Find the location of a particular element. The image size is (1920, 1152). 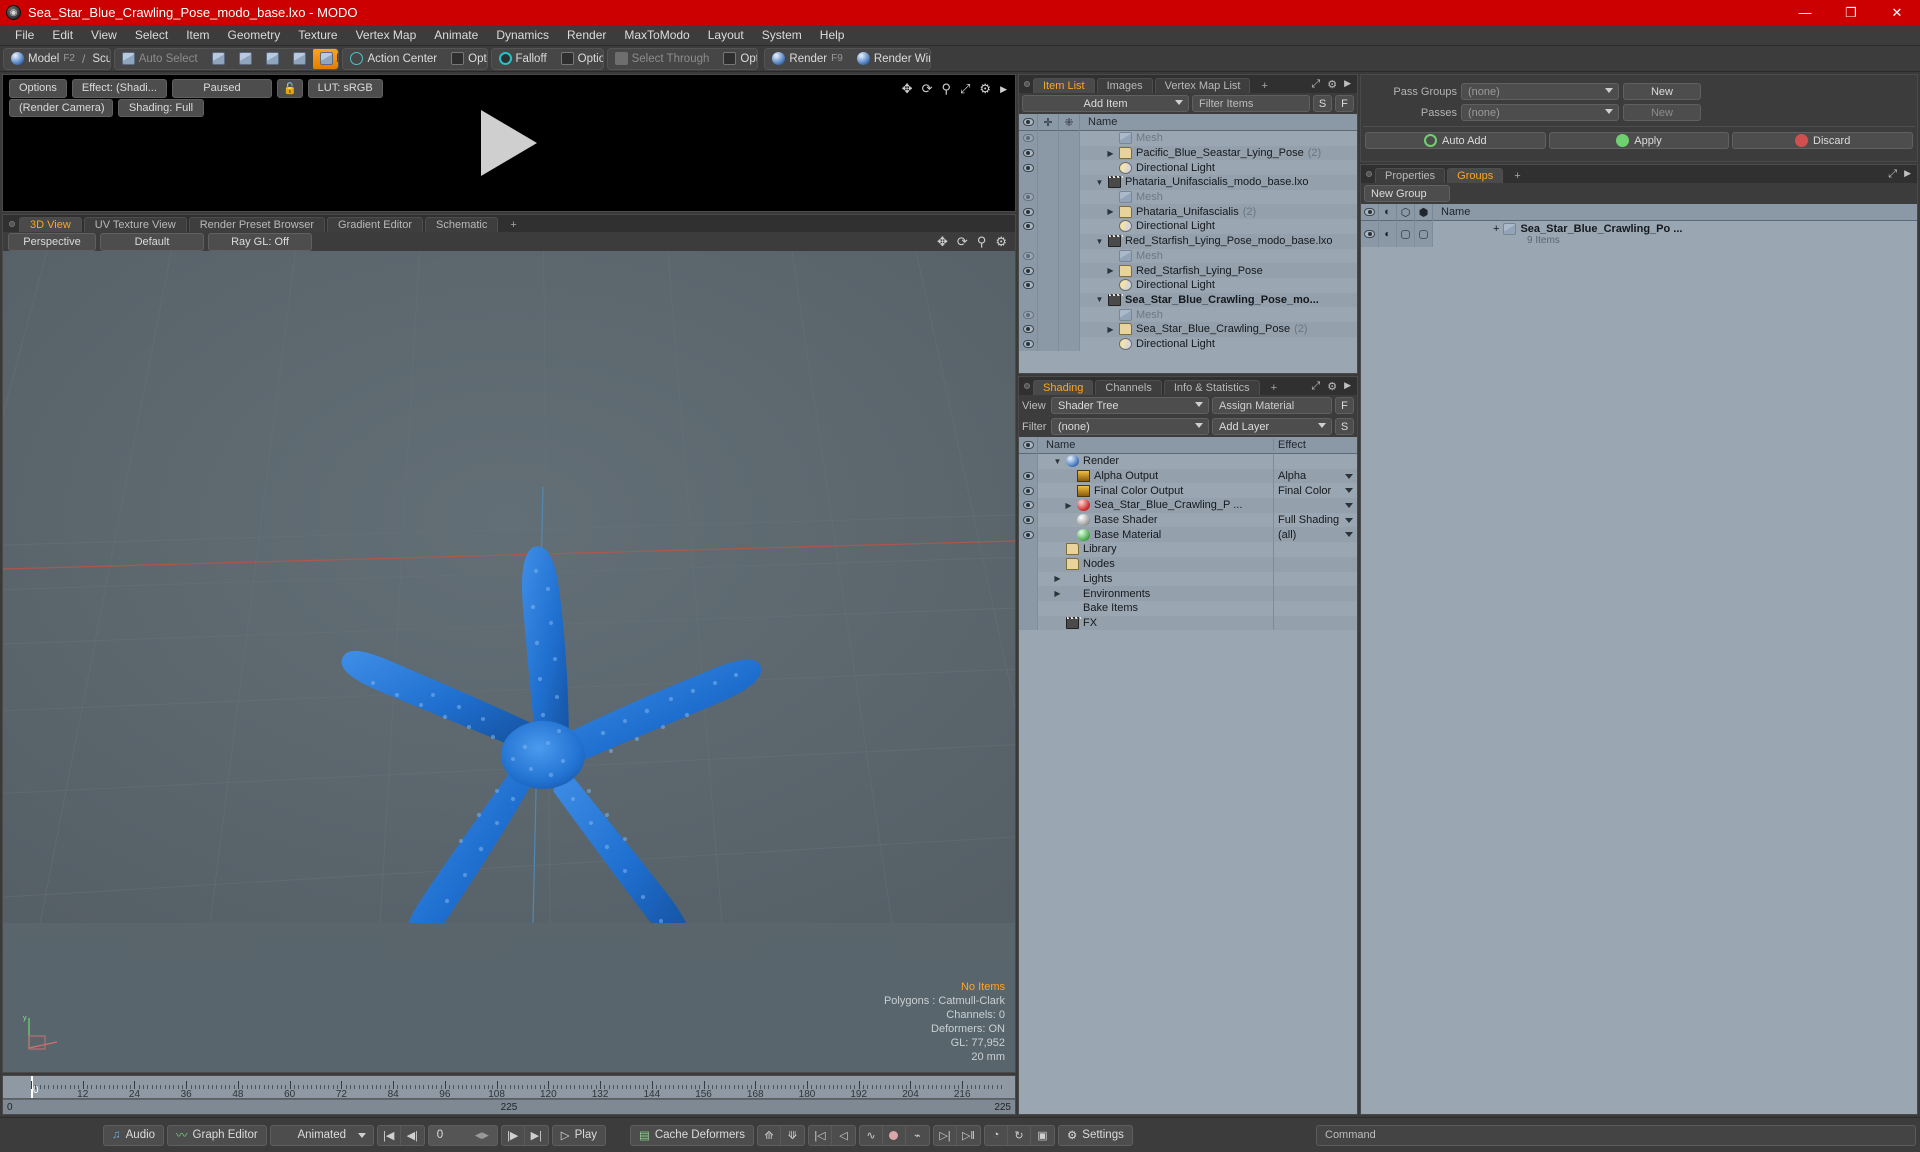

pan-icon: ✥ is located at coordinates (942, 242).